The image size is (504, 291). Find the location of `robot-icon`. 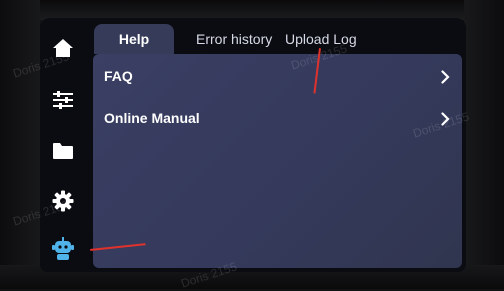

robot-icon is located at coordinates (63, 248).